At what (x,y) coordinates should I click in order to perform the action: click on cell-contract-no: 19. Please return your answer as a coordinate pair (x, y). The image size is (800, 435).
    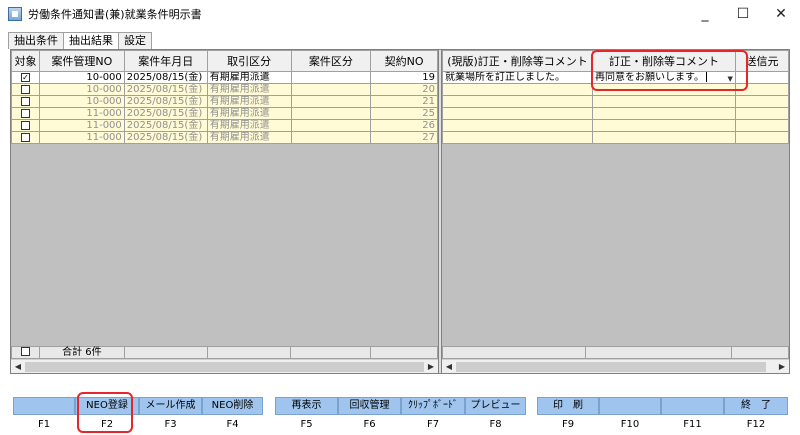
    Looking at the image, I should click on (404, 77).